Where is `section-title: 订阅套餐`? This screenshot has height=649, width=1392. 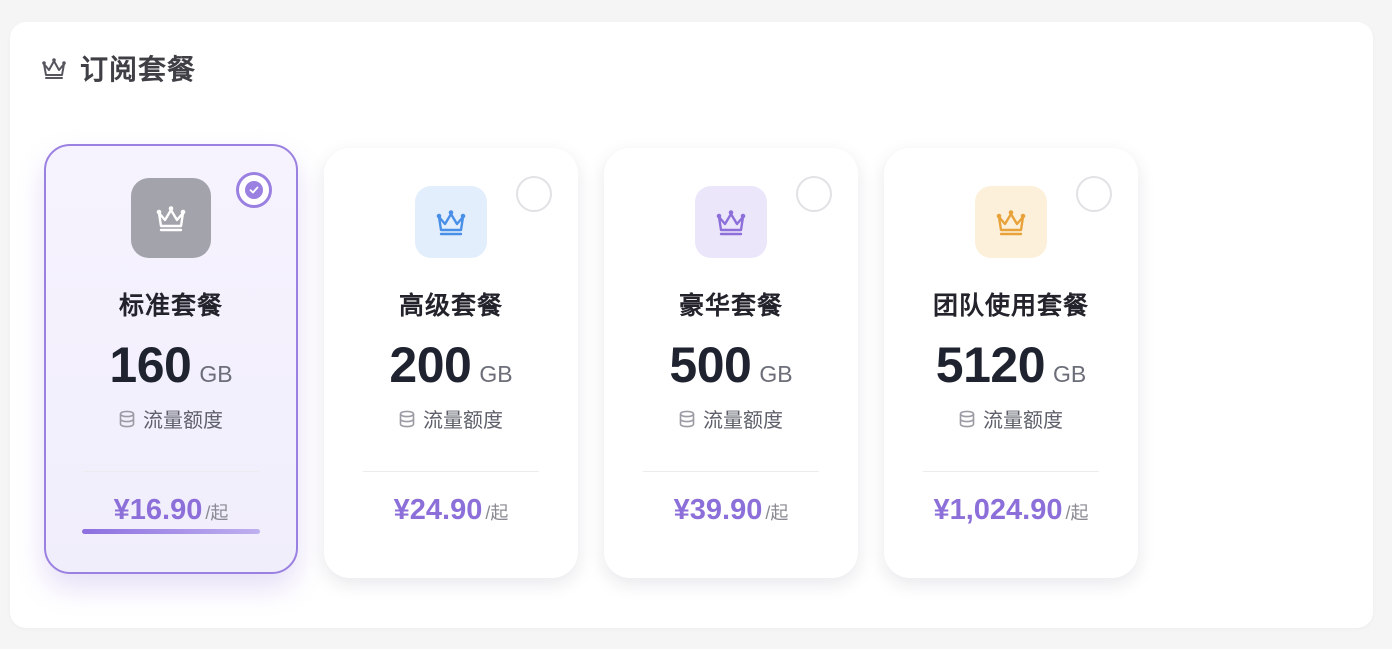
section-title: 订阅套餐 is located at coordinates (138, 69).